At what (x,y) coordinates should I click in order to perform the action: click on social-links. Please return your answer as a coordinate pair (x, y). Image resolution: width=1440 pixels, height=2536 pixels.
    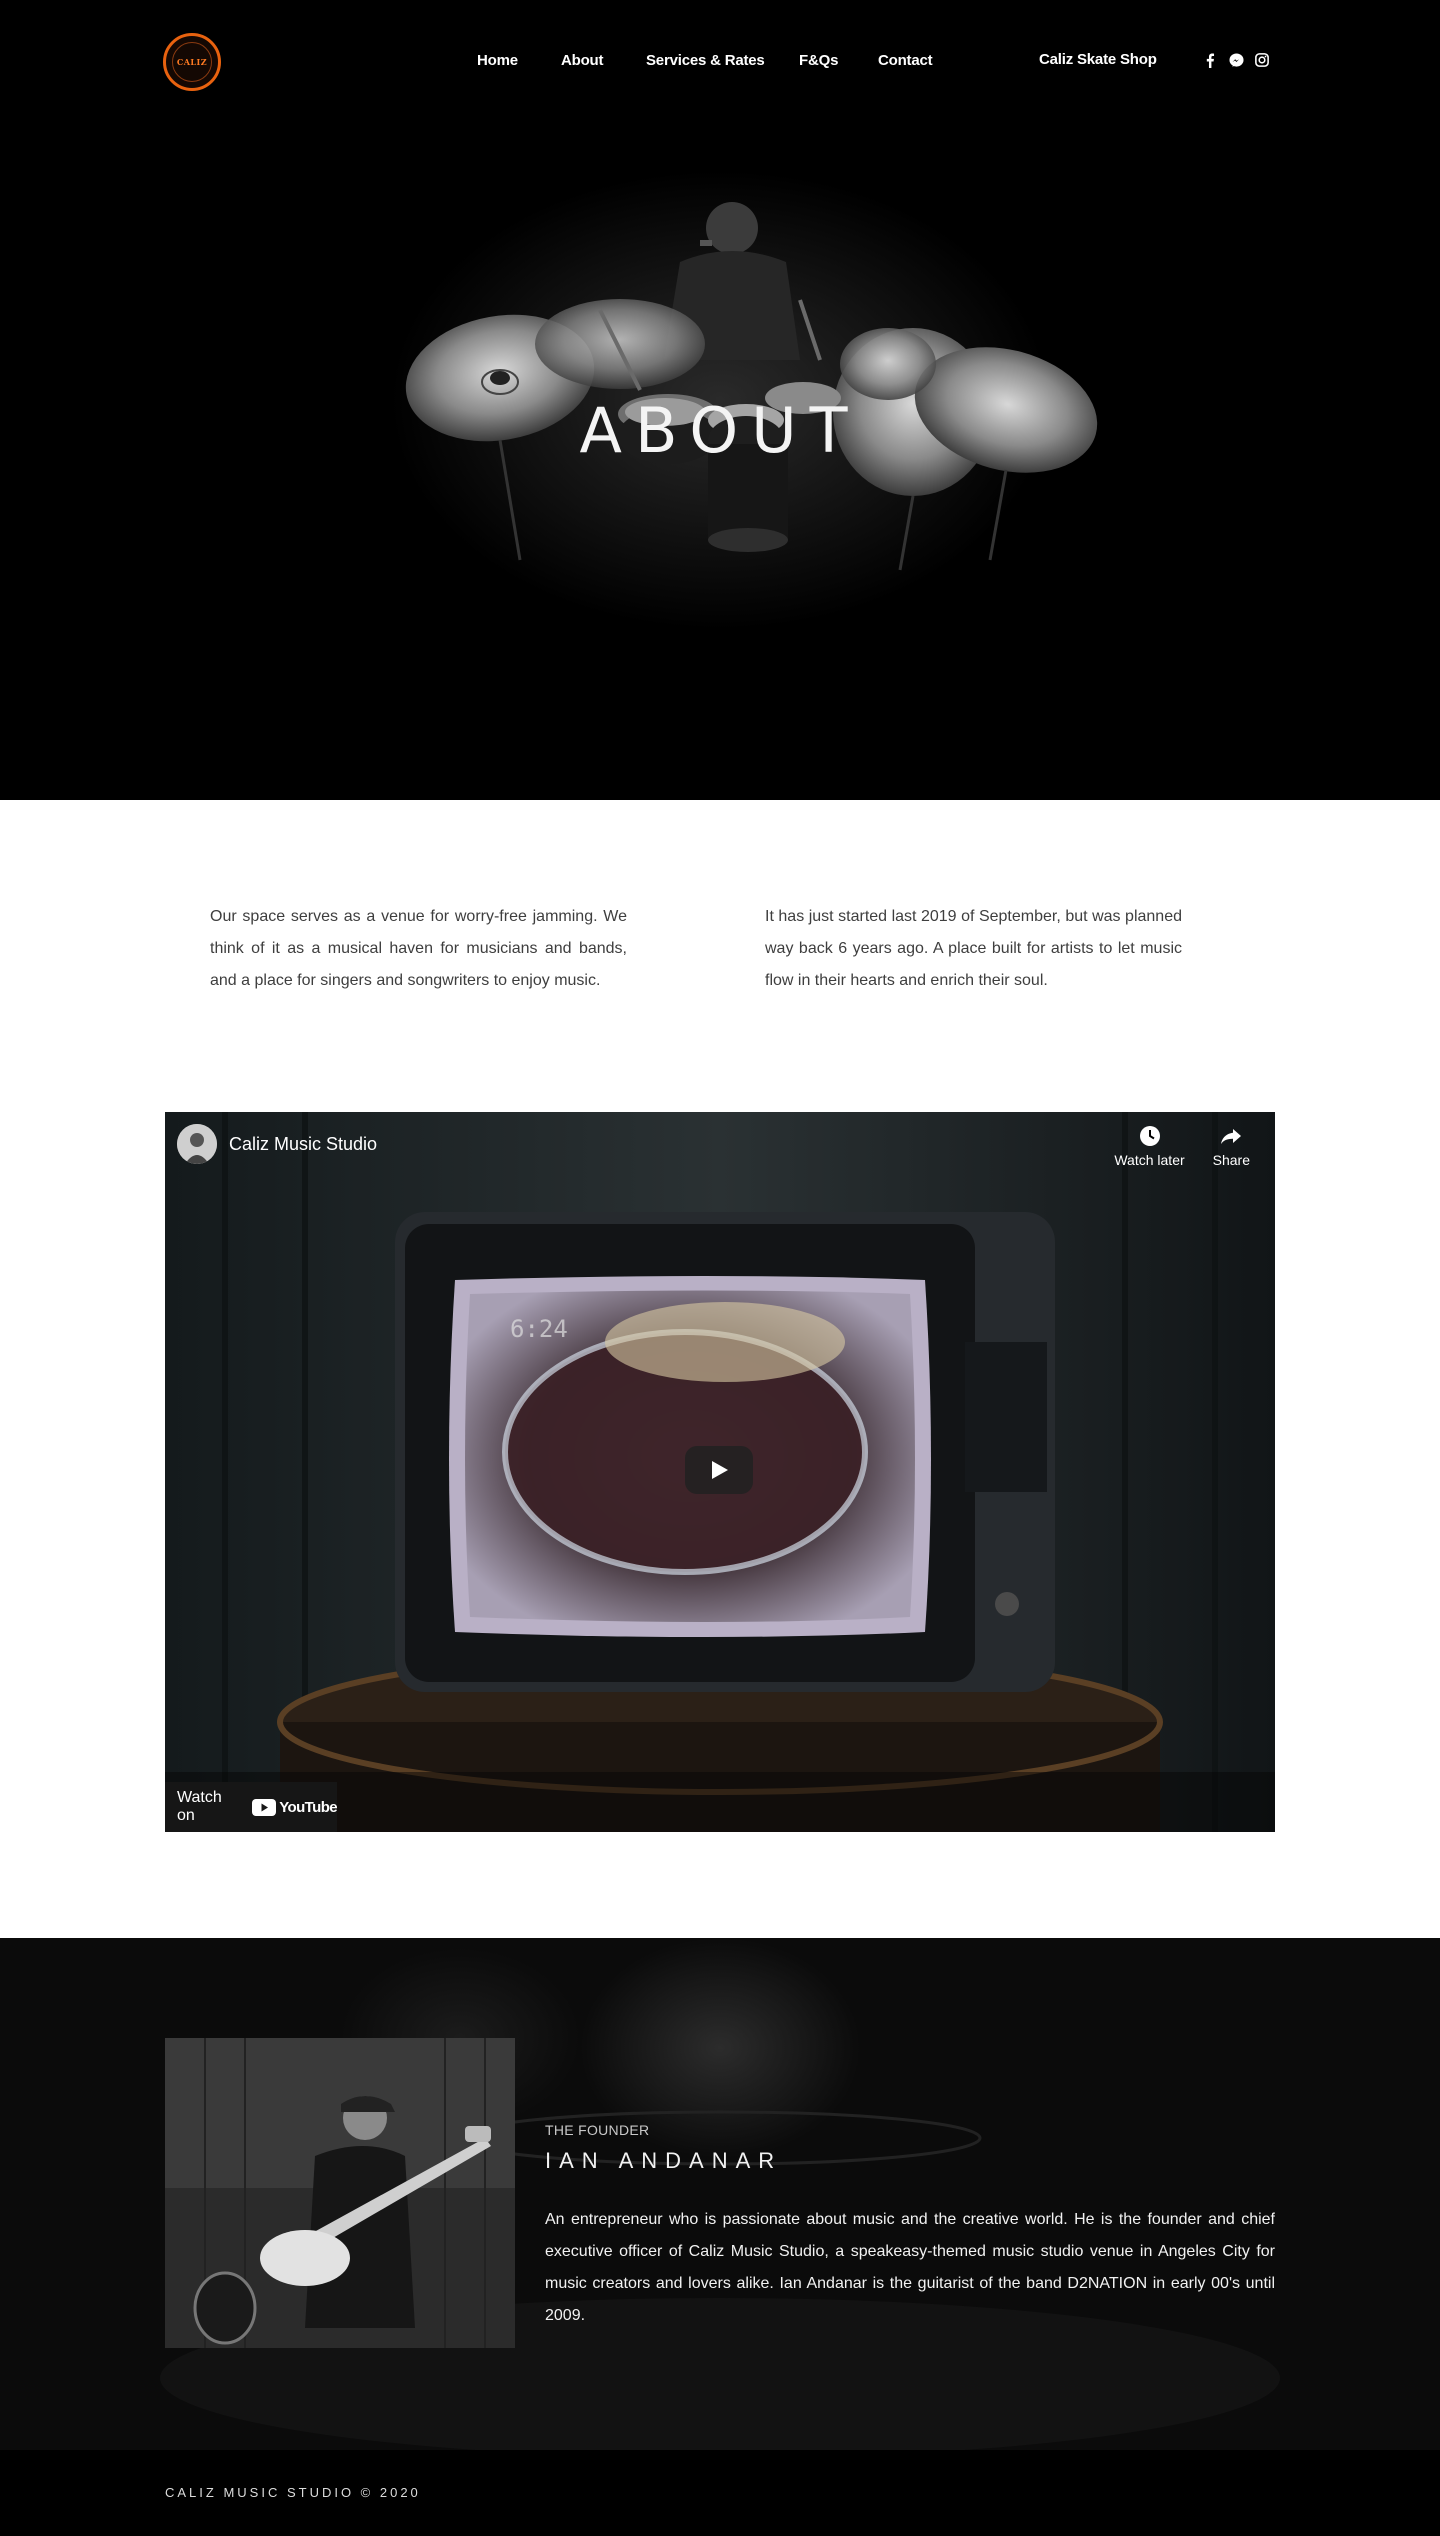
    Looking at the image, I should click on (1236, 60).